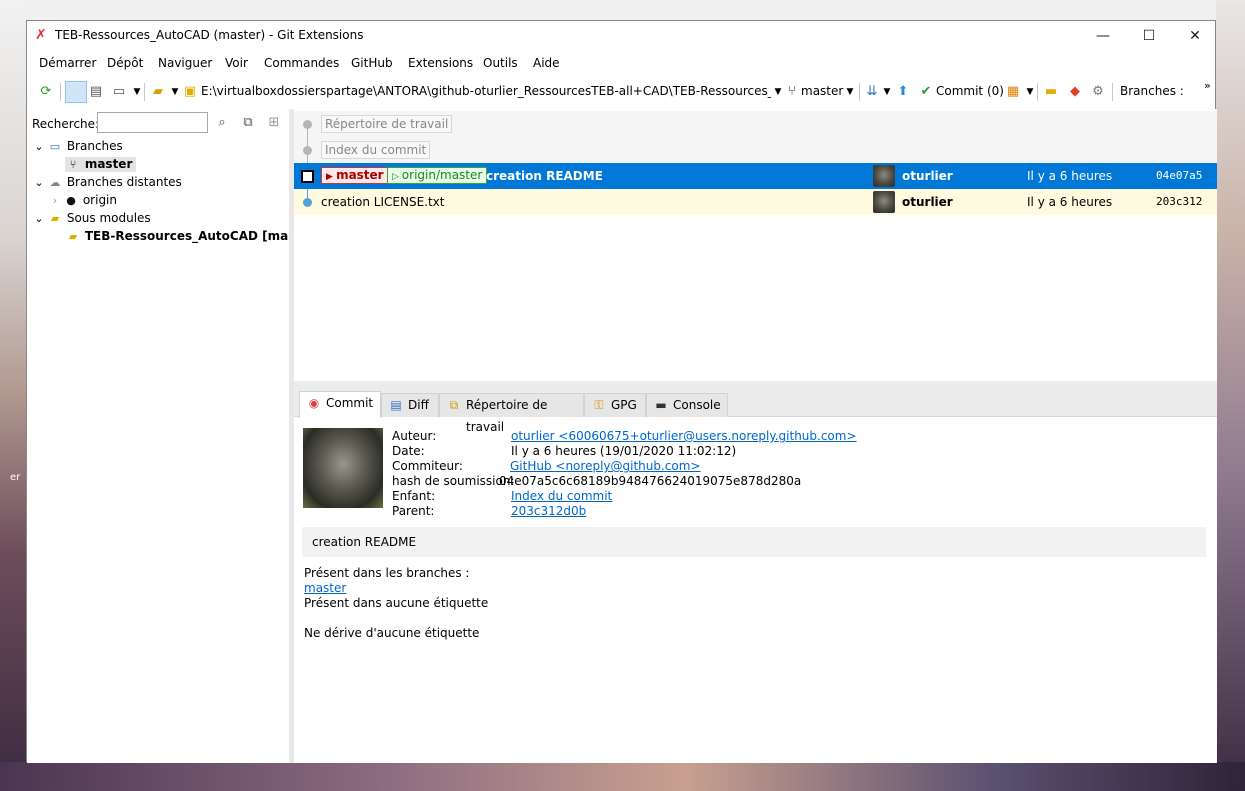  Describe the element at coordinates (1075, 92) in the screenshot. I see `git-bash-icon: ◆` at that location.